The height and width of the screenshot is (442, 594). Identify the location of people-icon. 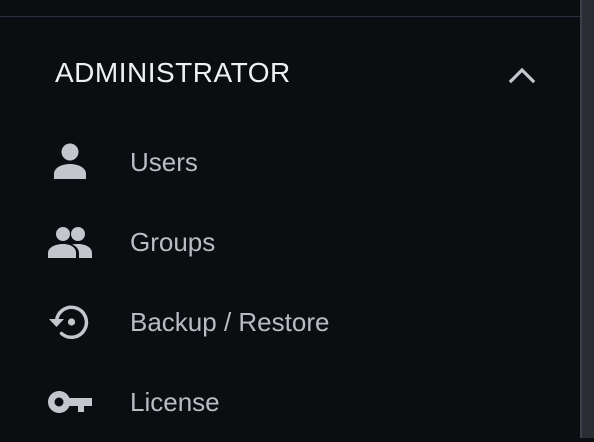
(70, 242).